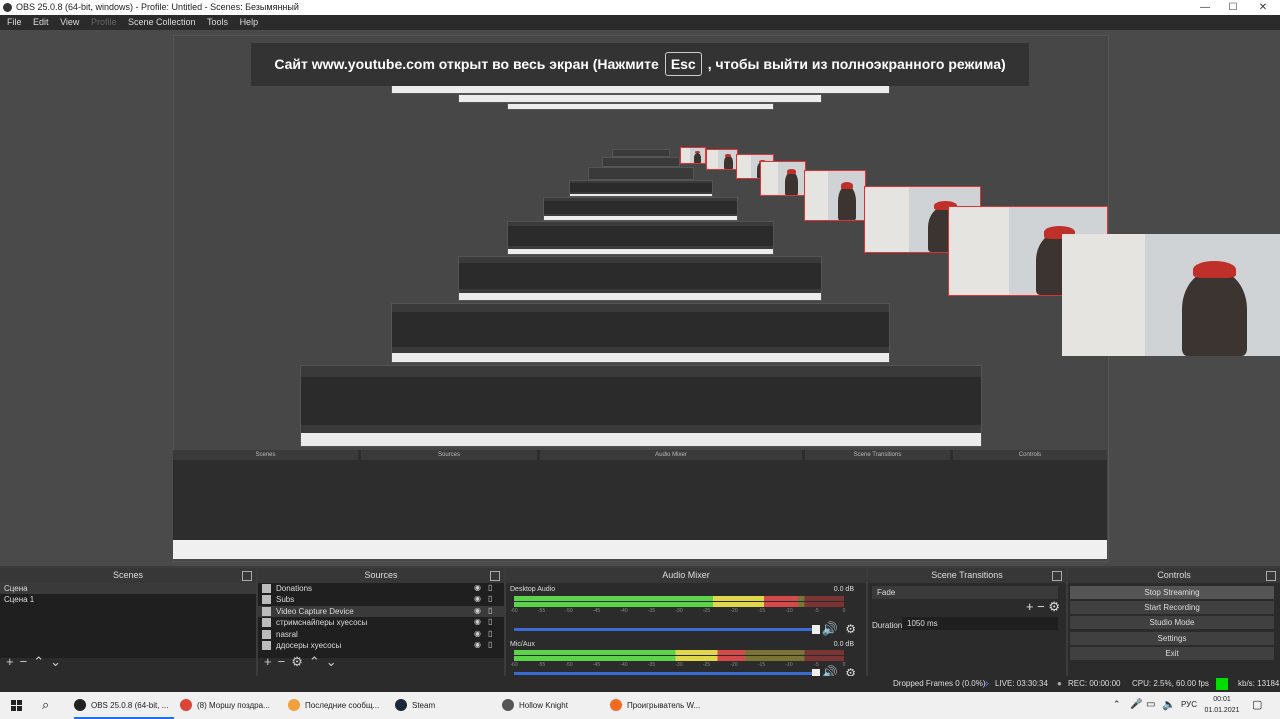  I want to click on notification-icon: ▢, so click(1257, 704).